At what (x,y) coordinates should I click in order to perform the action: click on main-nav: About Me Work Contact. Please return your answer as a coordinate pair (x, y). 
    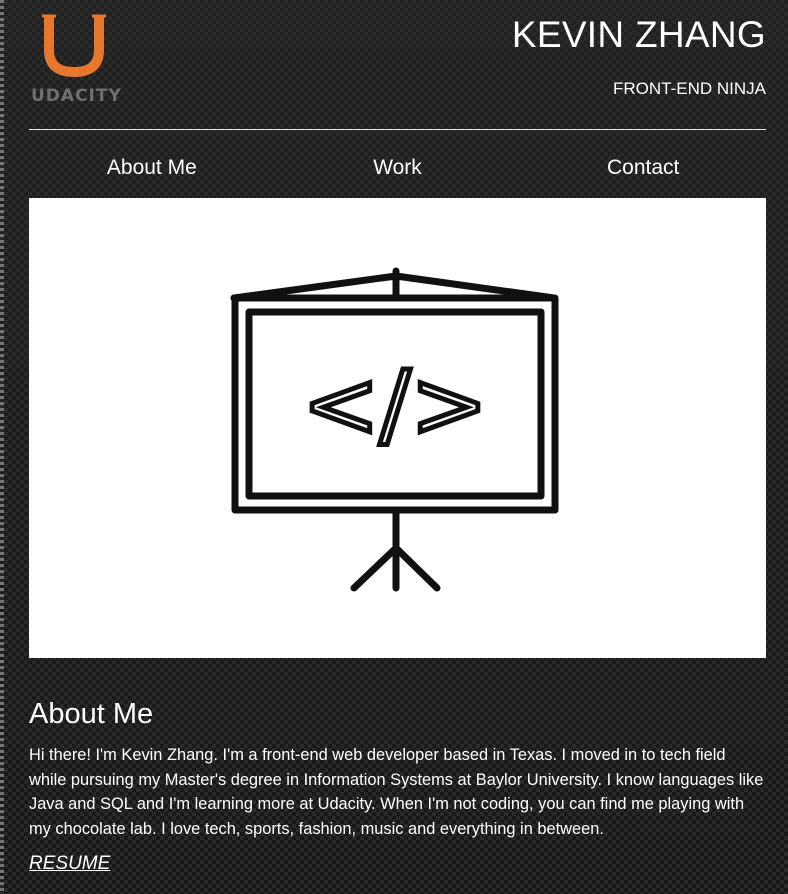
    Looking at the image, I should click on (397, 168).